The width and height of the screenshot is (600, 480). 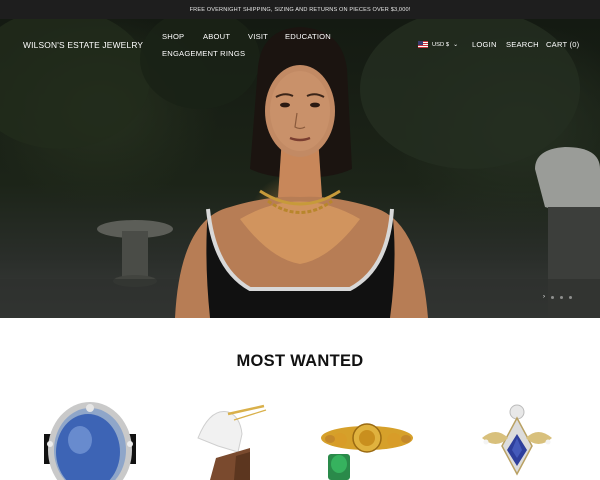 What do you see at coordinates (216, 36) in the screenshot?
I see `menu-about: ABOUT` at bounding box center [216, 36].